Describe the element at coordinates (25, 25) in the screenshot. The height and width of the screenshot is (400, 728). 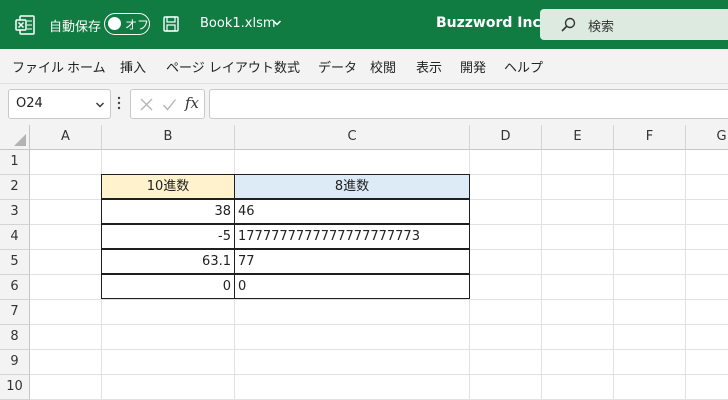
I see `excel-app-icon` at that location.